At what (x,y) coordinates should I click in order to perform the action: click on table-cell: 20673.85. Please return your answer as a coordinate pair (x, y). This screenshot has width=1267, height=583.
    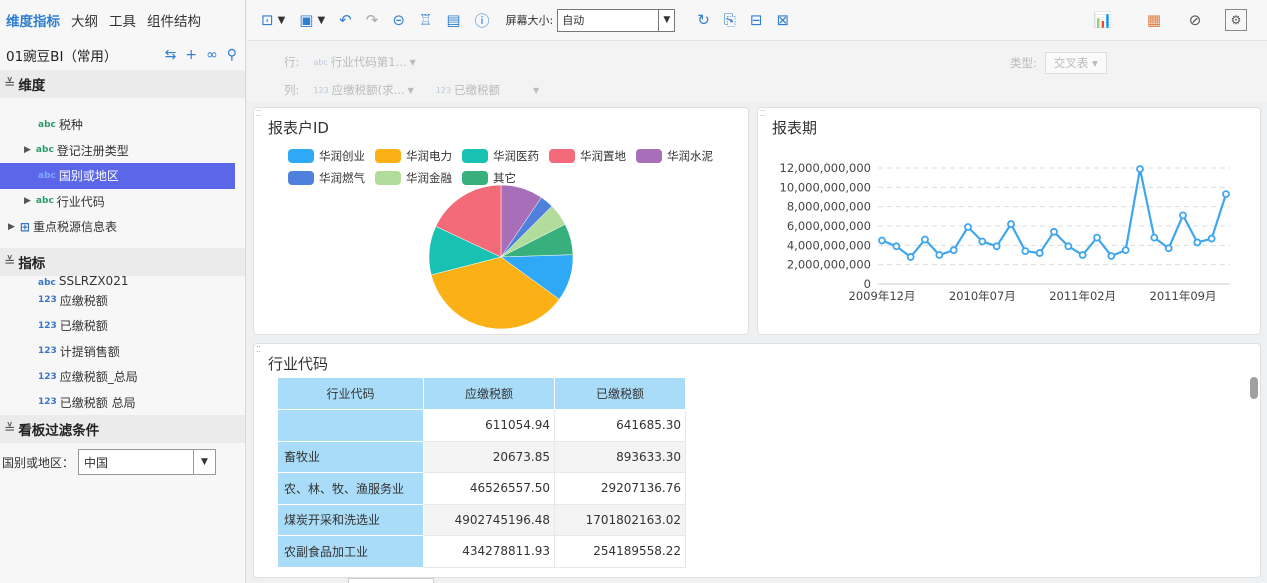
    Looking at the image, I should click on (489, 456).